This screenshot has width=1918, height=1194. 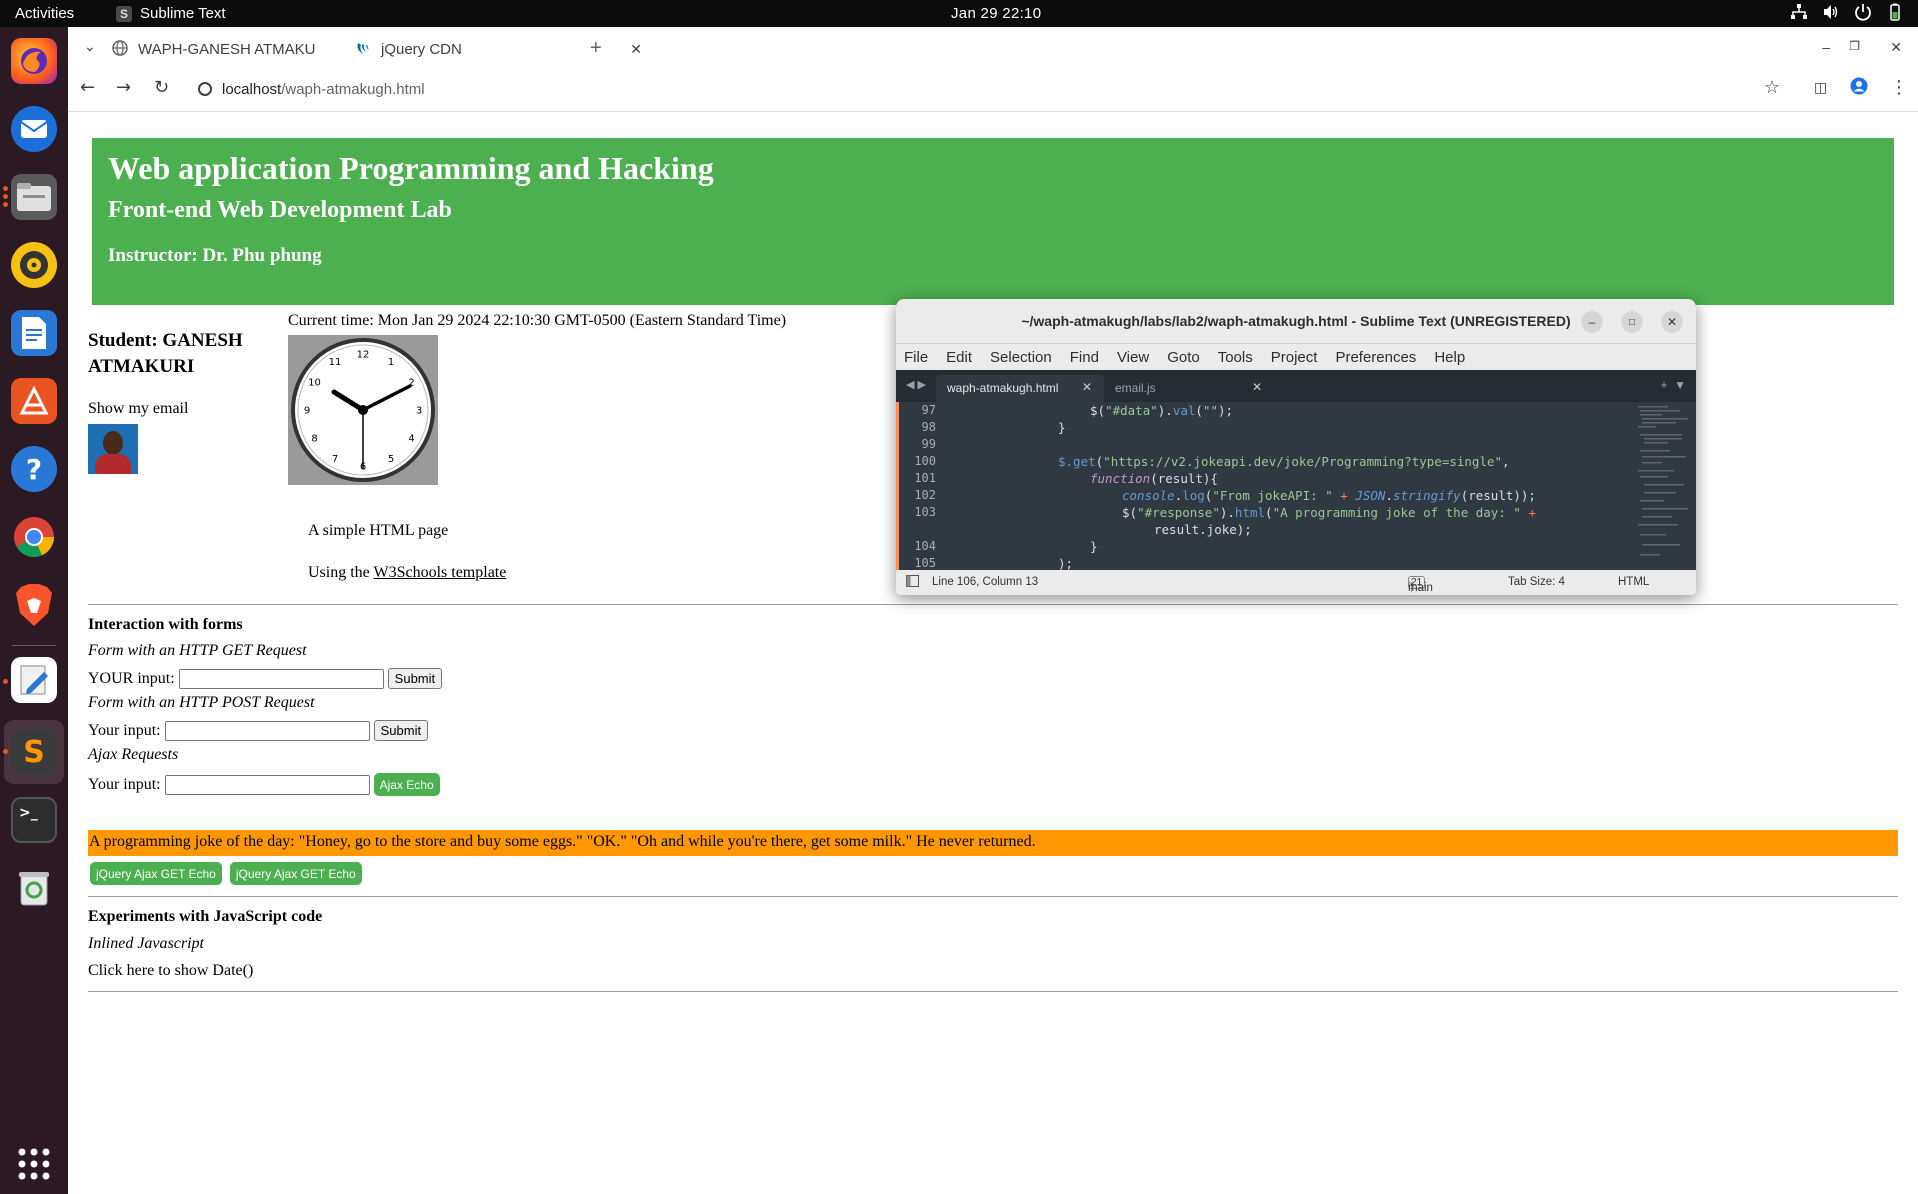 I want to click on profile-icon, so click(x=1859, y=88).